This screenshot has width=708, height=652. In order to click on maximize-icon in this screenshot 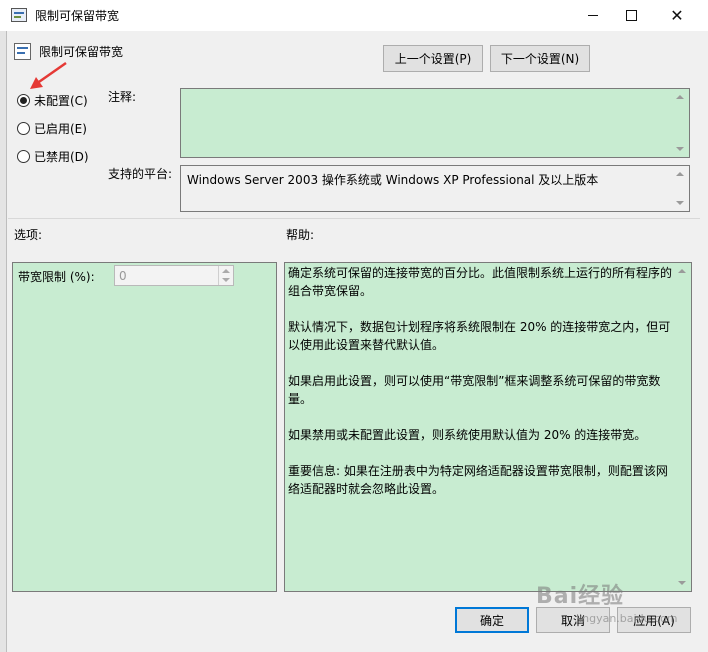, I will do `click(631, 15)`.